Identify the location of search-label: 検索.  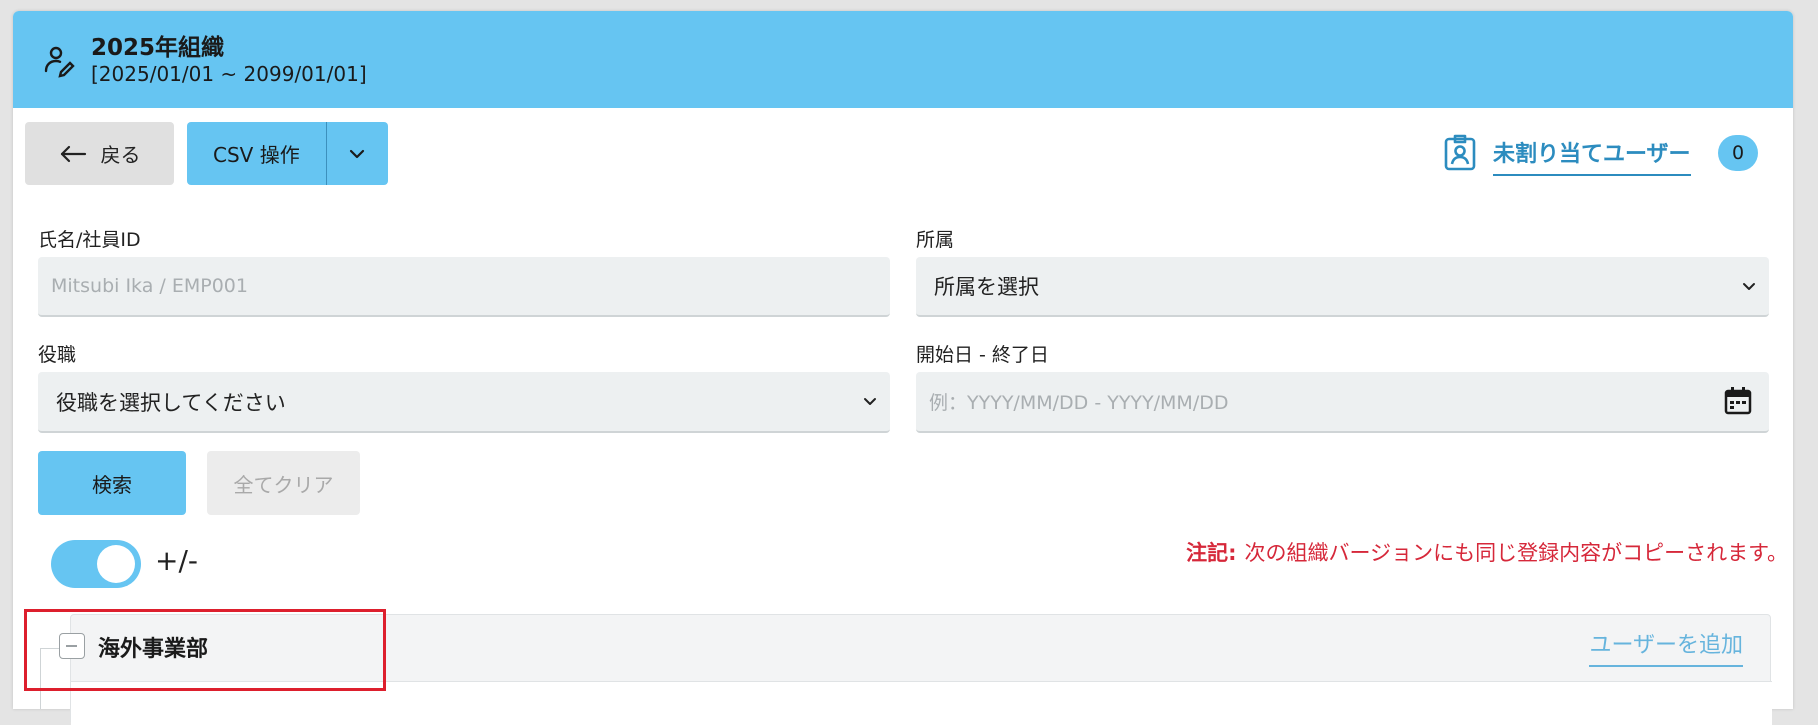
(112, 484).